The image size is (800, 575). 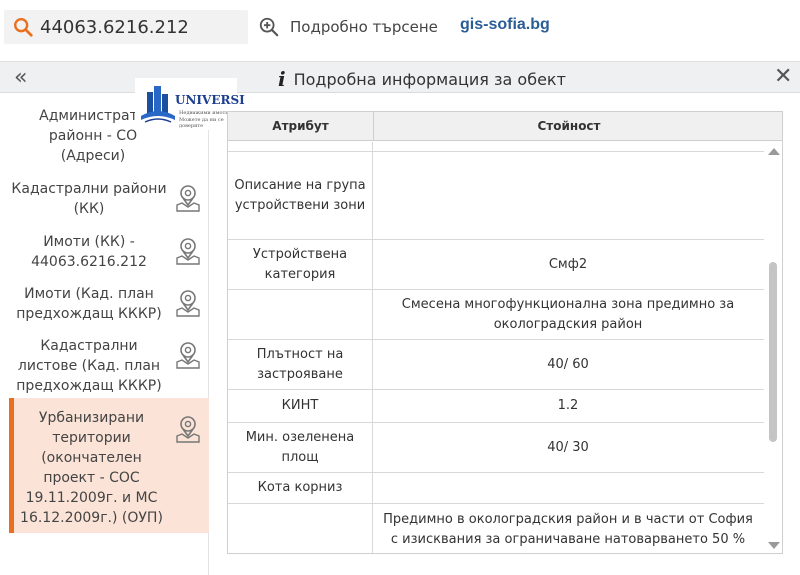 What do you see at coordinates (23, 27) in the screenshot?
I see `search-icon` at bounding box center [23, 27].